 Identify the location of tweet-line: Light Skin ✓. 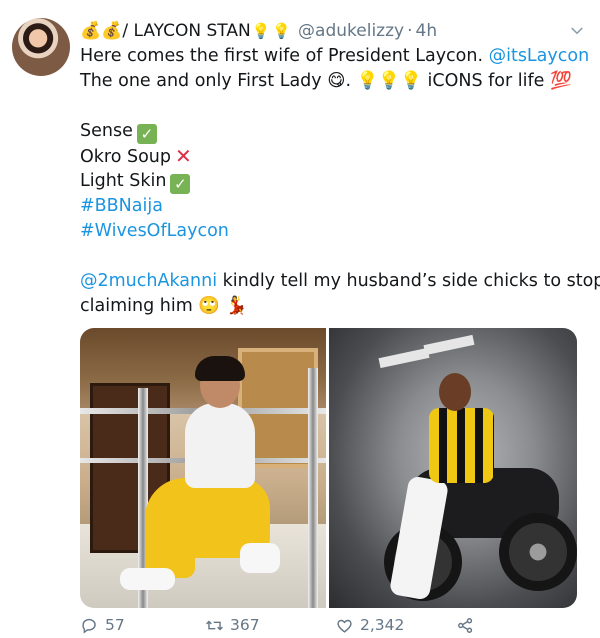
(335, 181).